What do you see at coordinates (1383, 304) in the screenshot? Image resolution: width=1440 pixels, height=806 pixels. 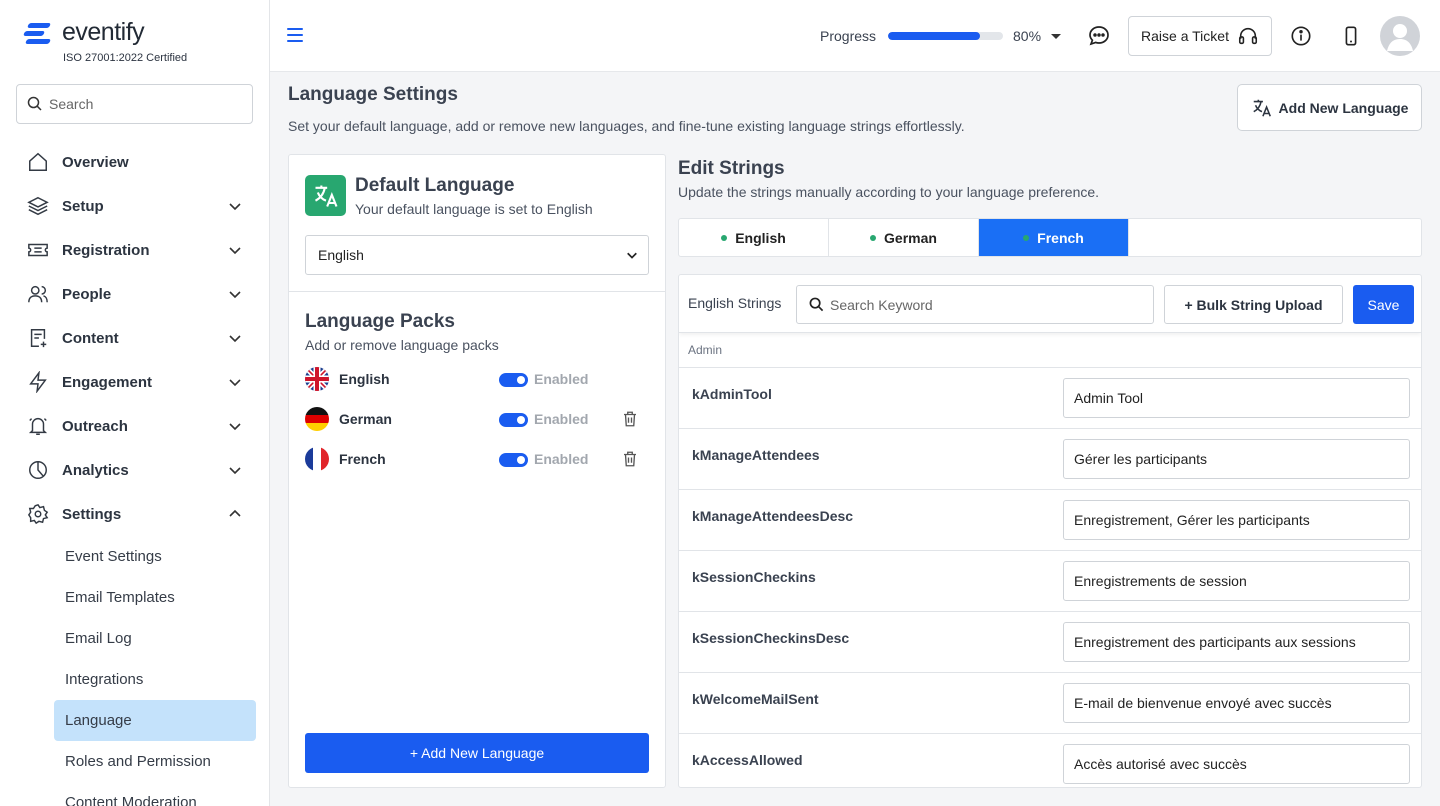 I see `save-button: Save` at bounding box center [1383, 304].